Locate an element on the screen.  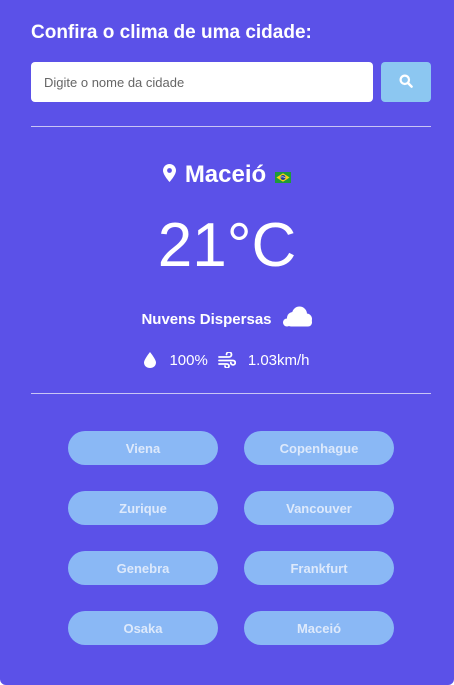
droplet-icon is located at coordinates (150, 360).